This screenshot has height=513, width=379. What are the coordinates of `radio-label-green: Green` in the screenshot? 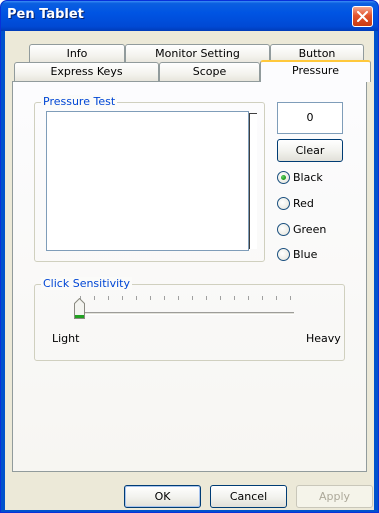 It's located at (310, 229).